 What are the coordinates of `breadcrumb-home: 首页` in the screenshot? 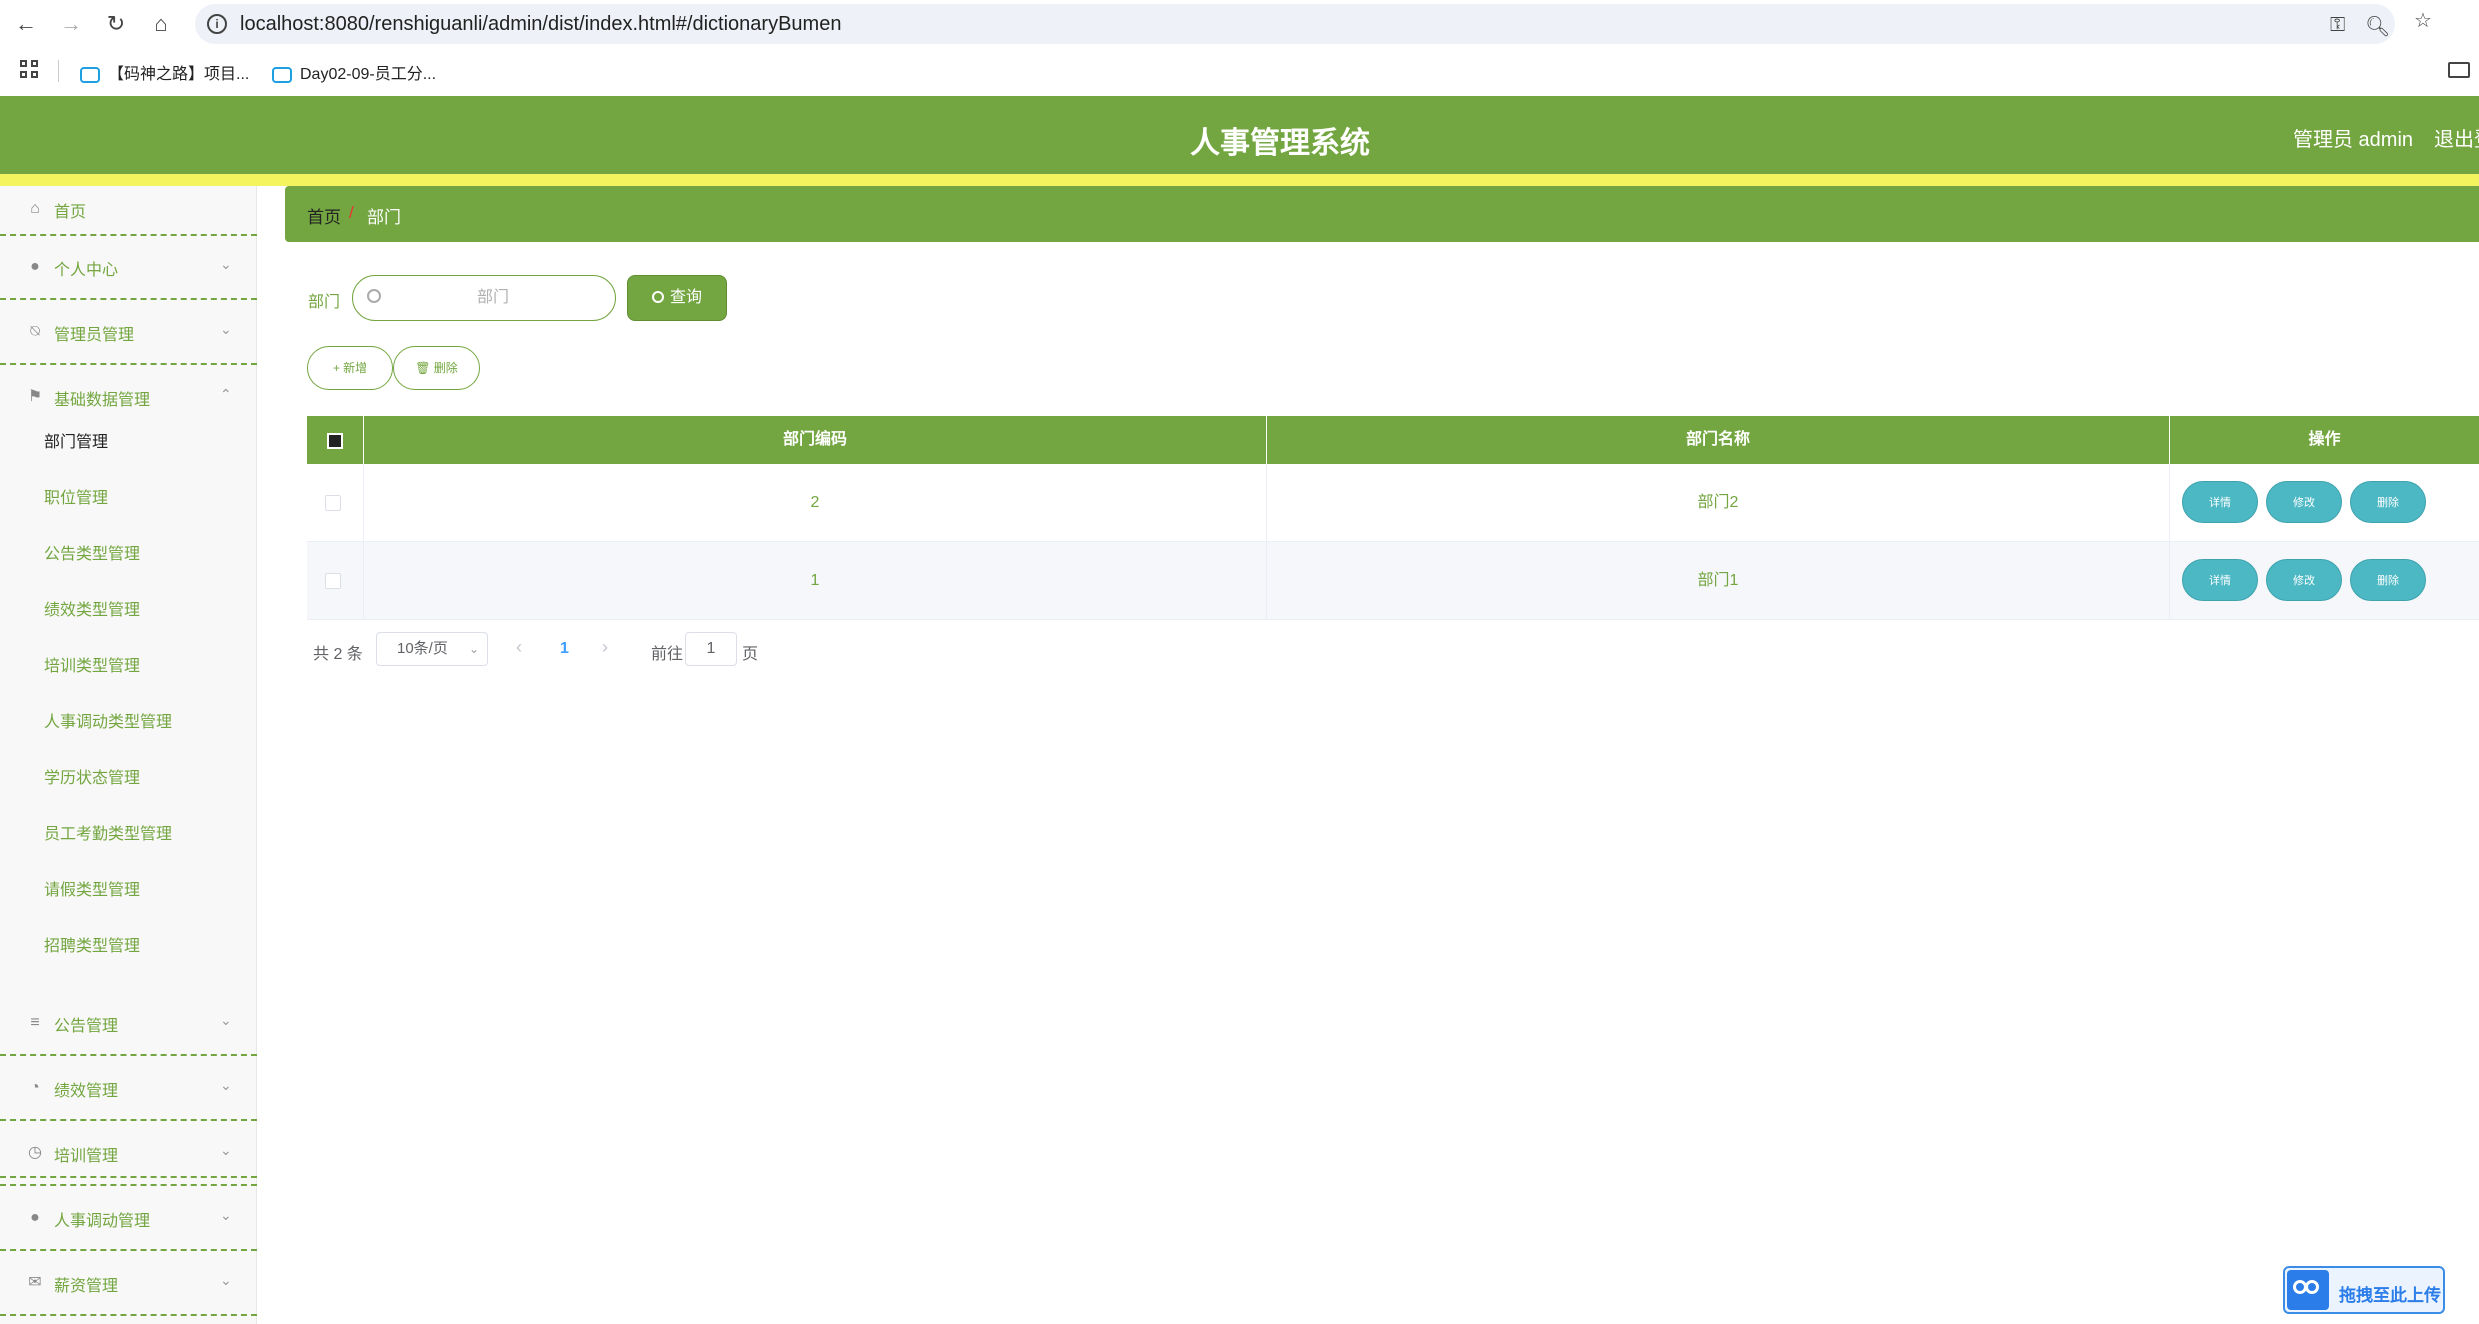 It's located at (324, 215).